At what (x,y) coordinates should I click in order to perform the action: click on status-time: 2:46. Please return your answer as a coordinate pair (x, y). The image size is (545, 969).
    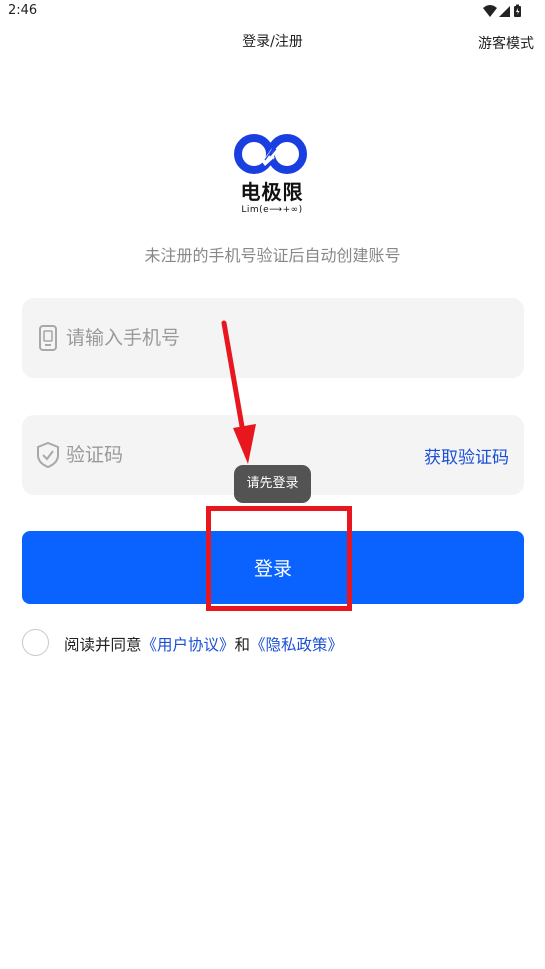
    Looking at the image, I should click on (23, 10).